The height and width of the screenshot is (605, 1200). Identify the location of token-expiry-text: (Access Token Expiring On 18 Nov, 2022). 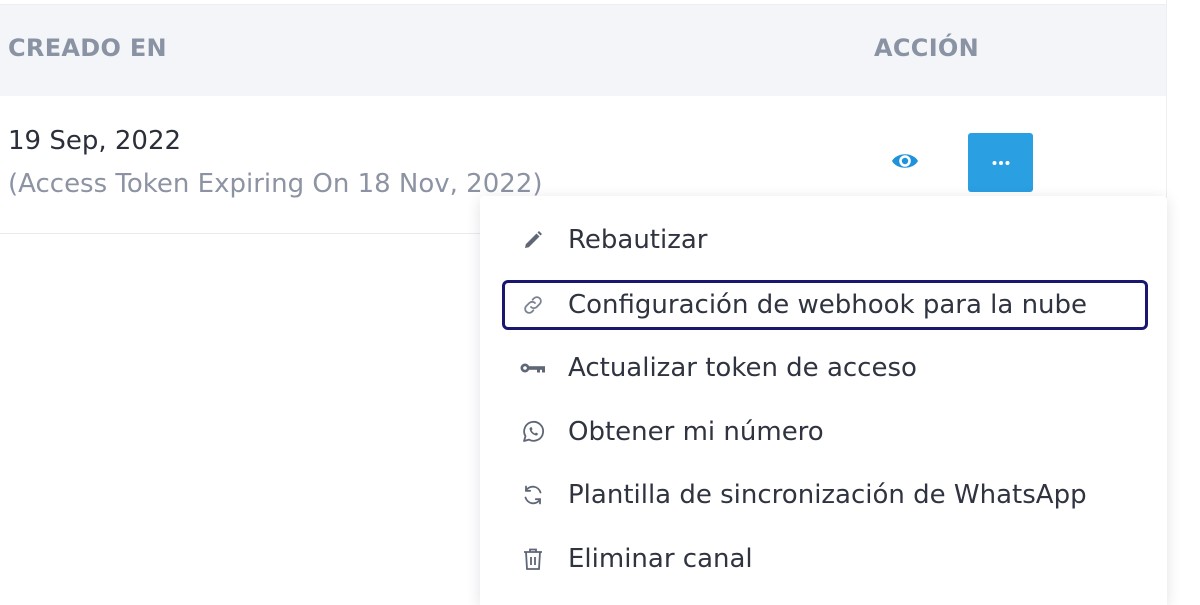
(275, 184).